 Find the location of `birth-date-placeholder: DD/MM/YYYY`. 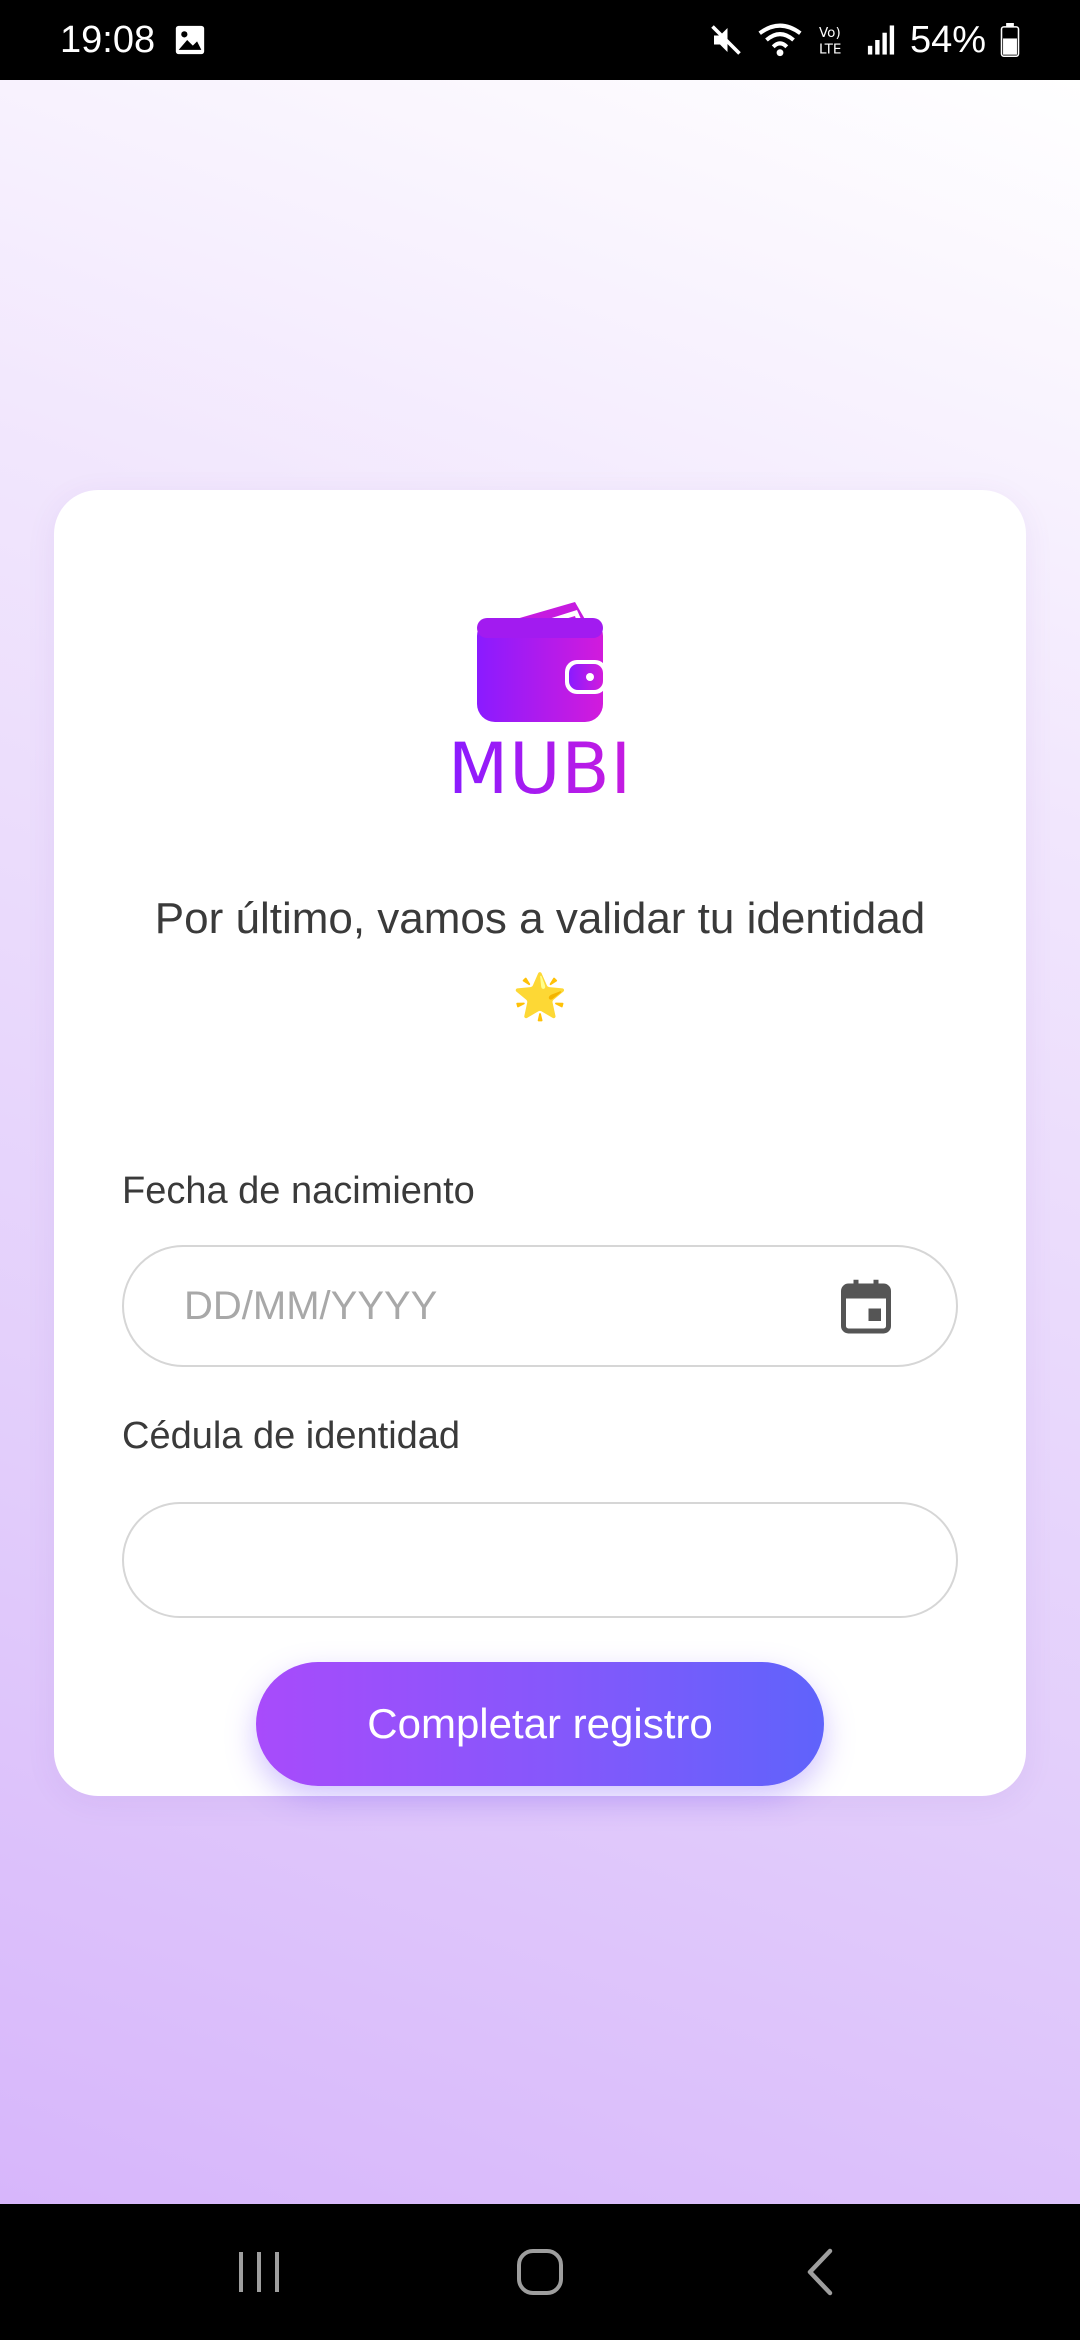

birth-date-placeholder: DD/MM/YYYY is located at coordinates (311, 1305).